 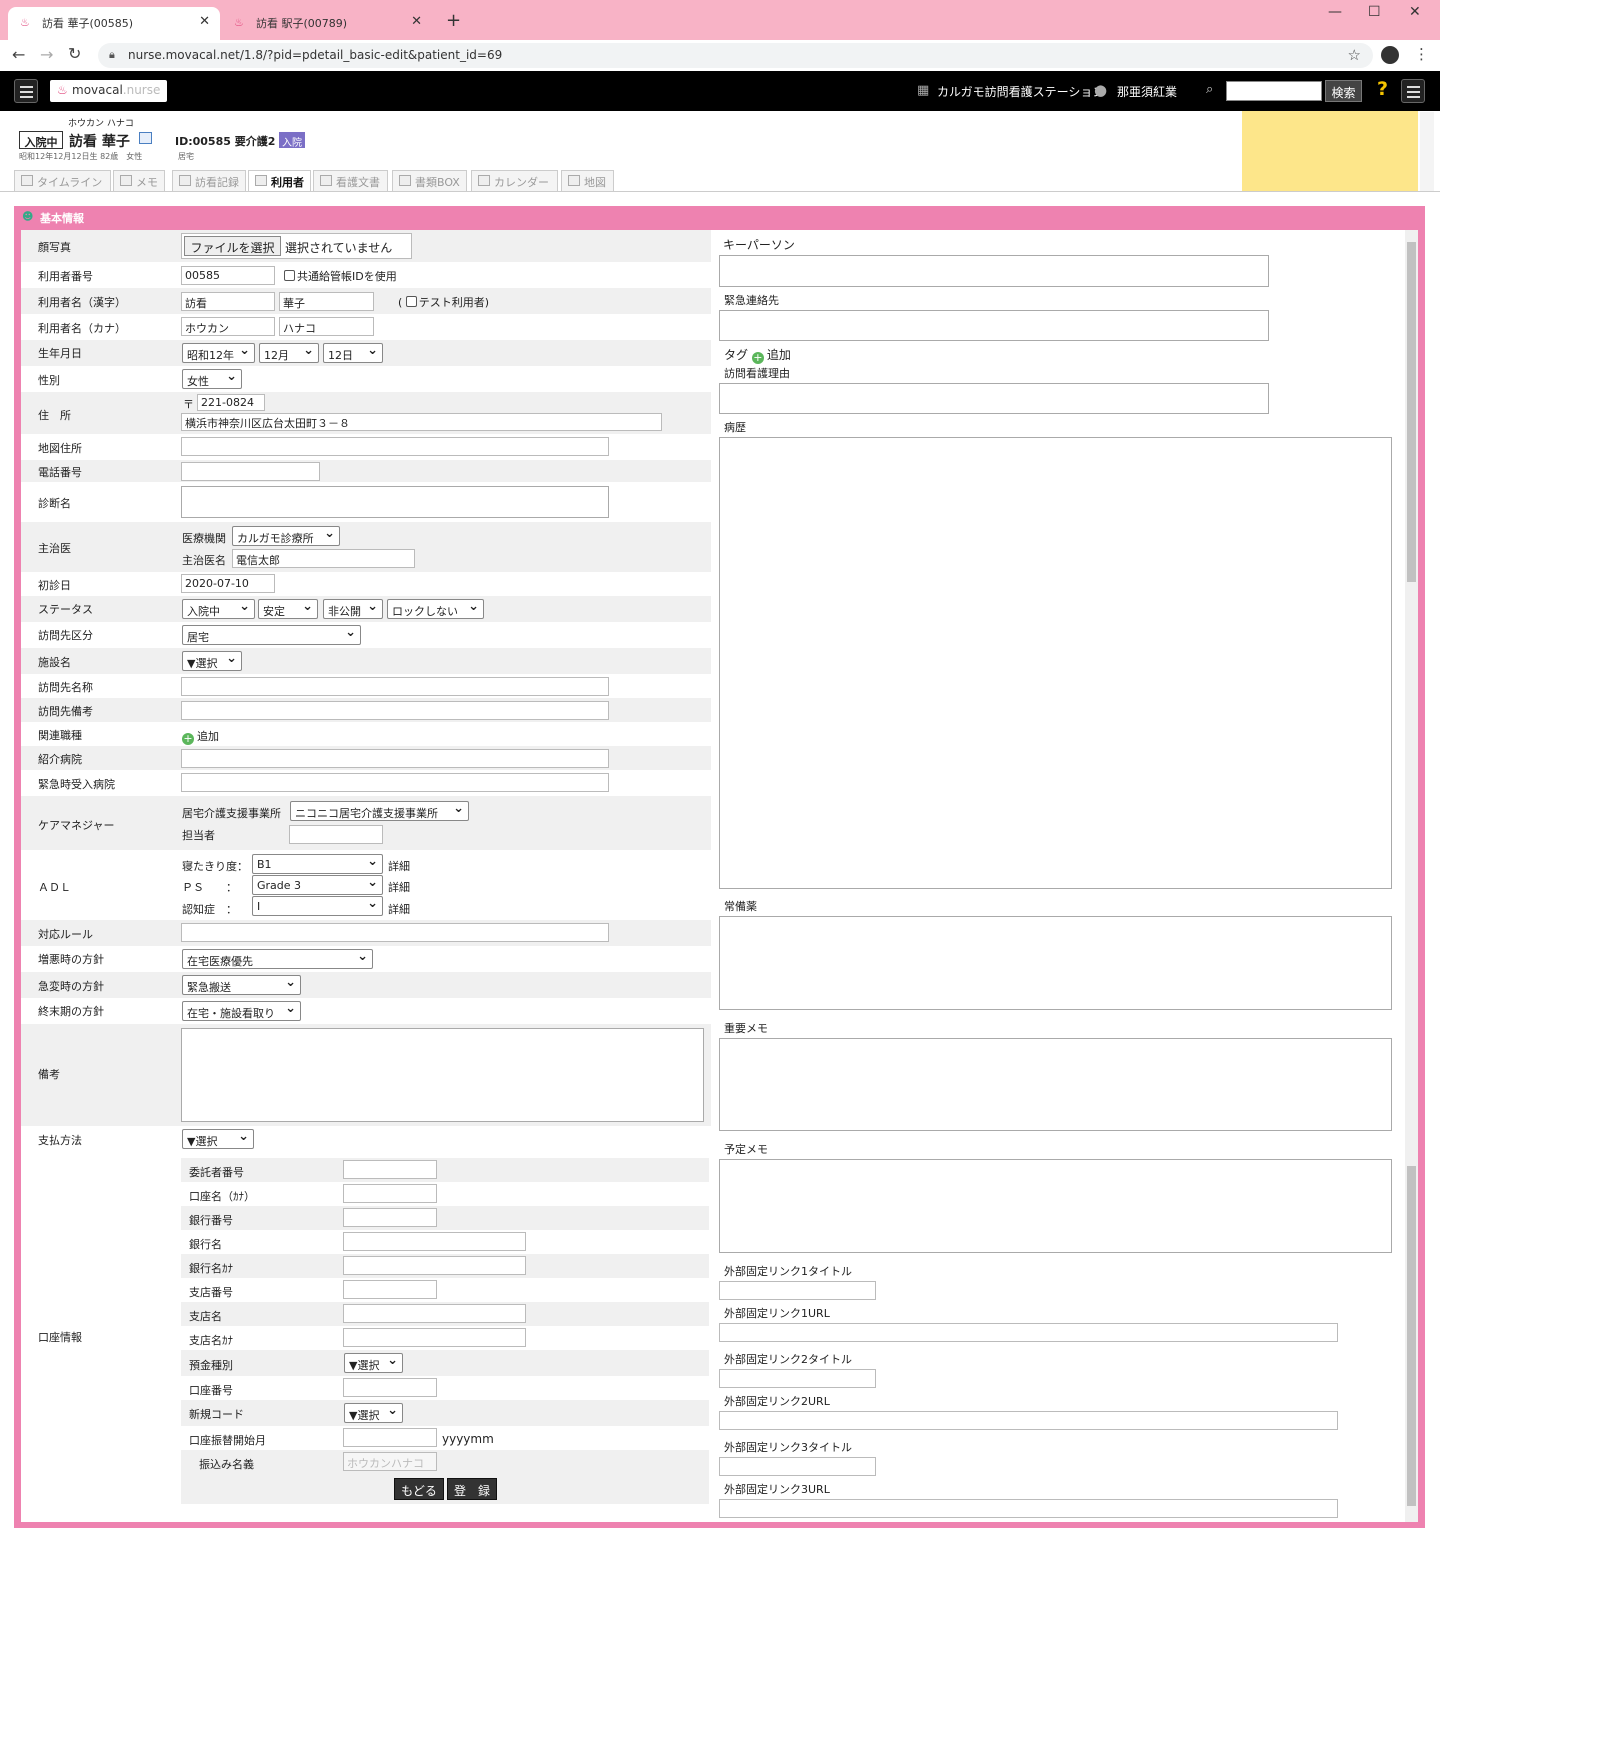 I want to click on sex-select: 女性, so click(x=212, y=379).